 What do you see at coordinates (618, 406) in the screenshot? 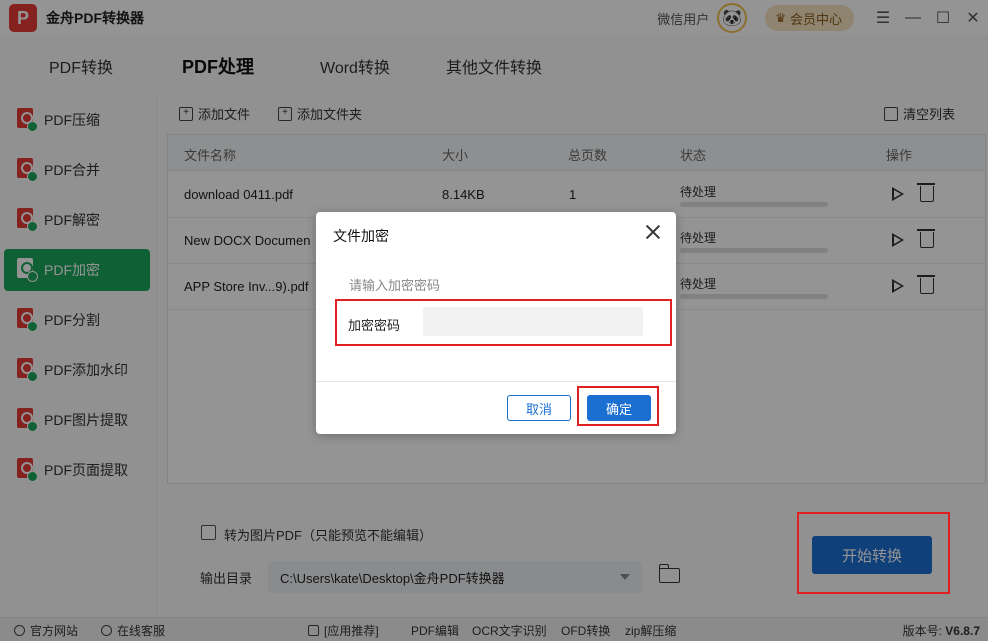
I see `highlight-box-confirm` at bounding box center [618, 406].